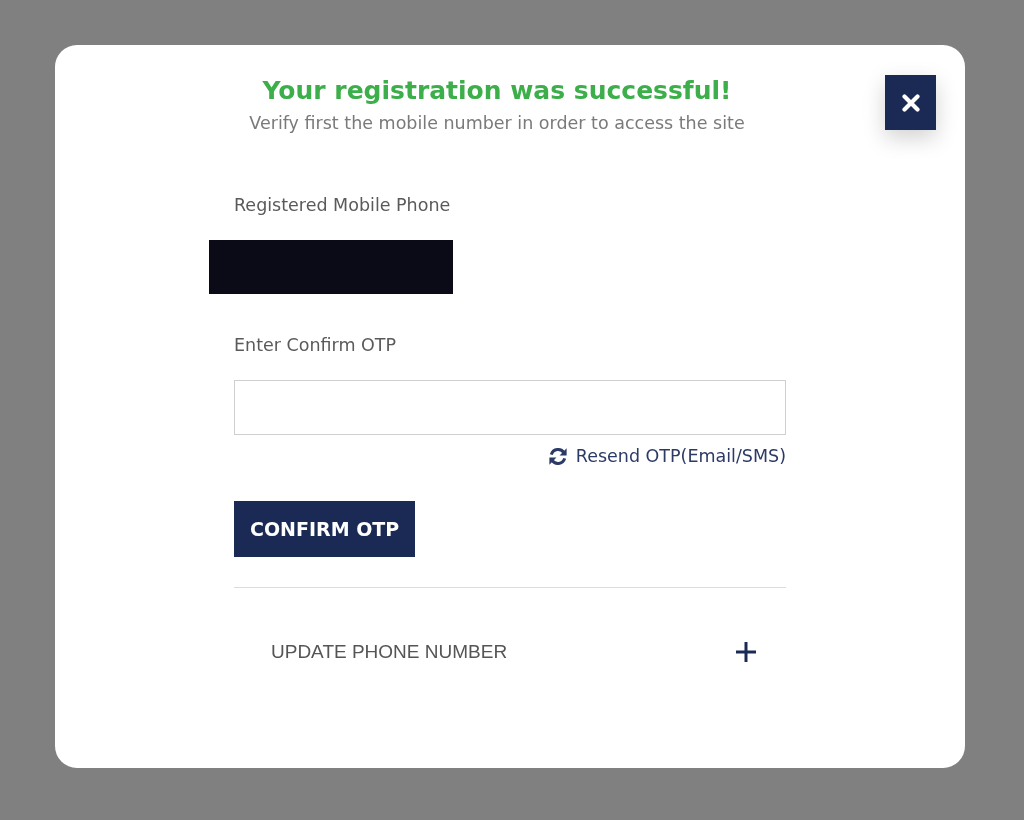  I want to click on otp-input-field, so click(510, 407).